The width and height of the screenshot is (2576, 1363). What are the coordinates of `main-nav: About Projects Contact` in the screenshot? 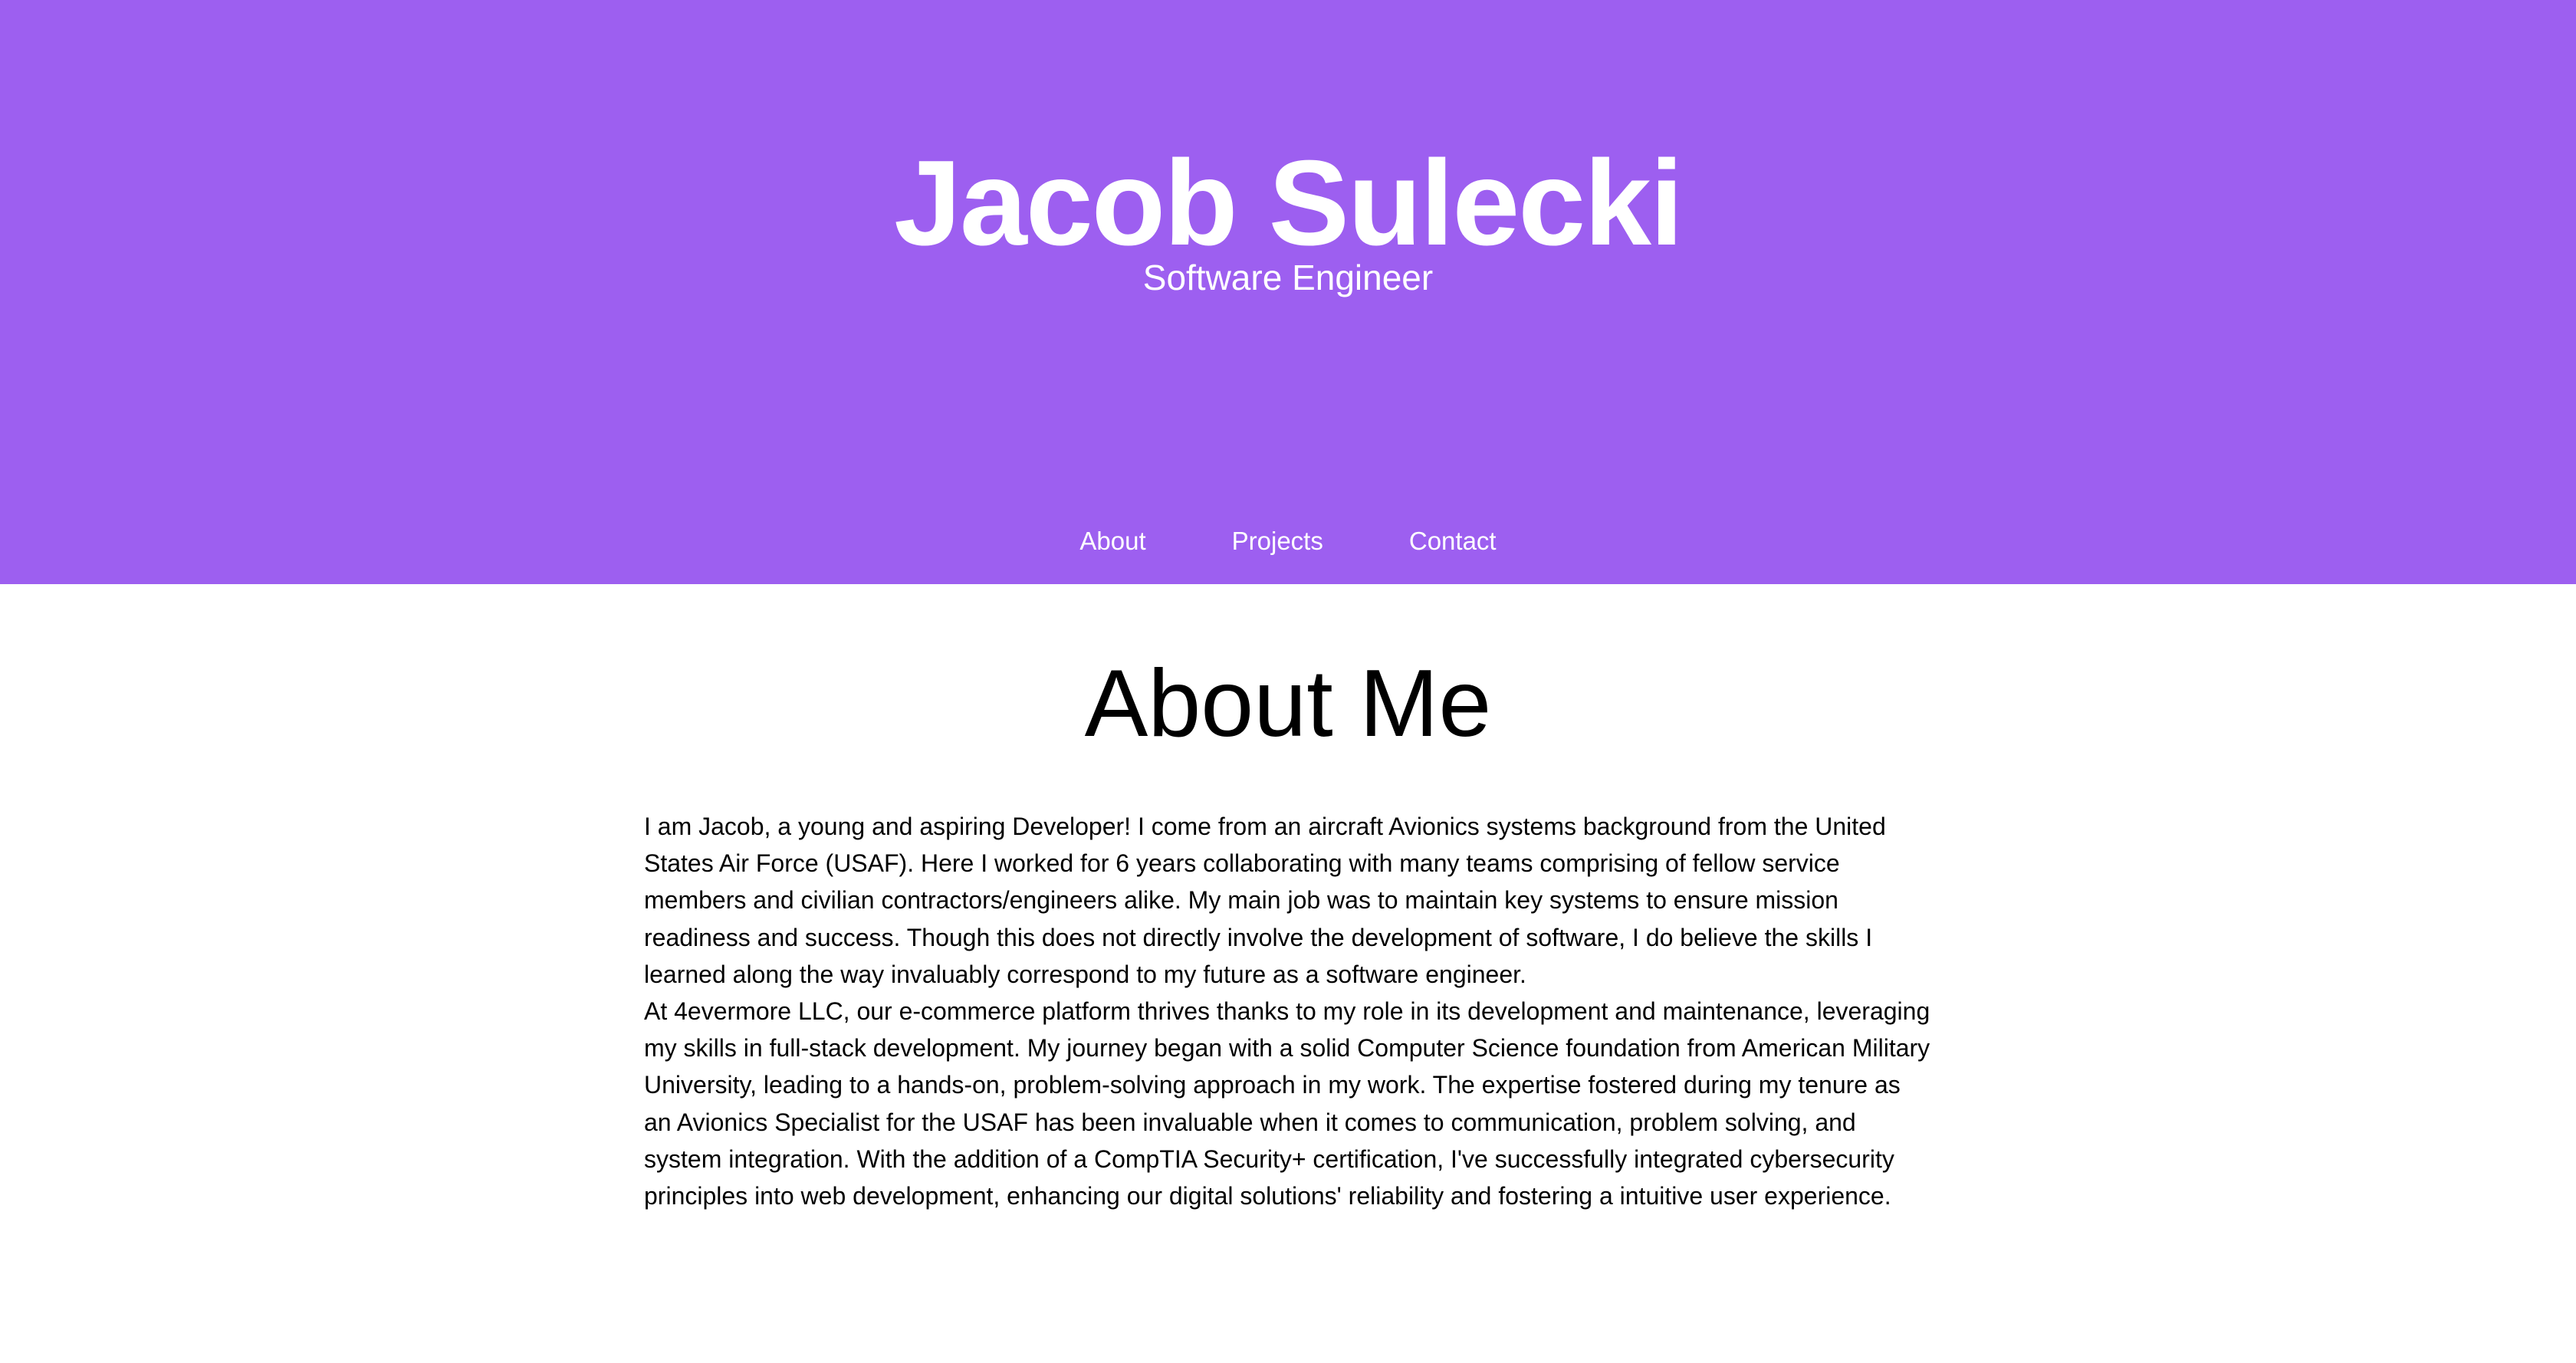 It's located at (1288, 541).